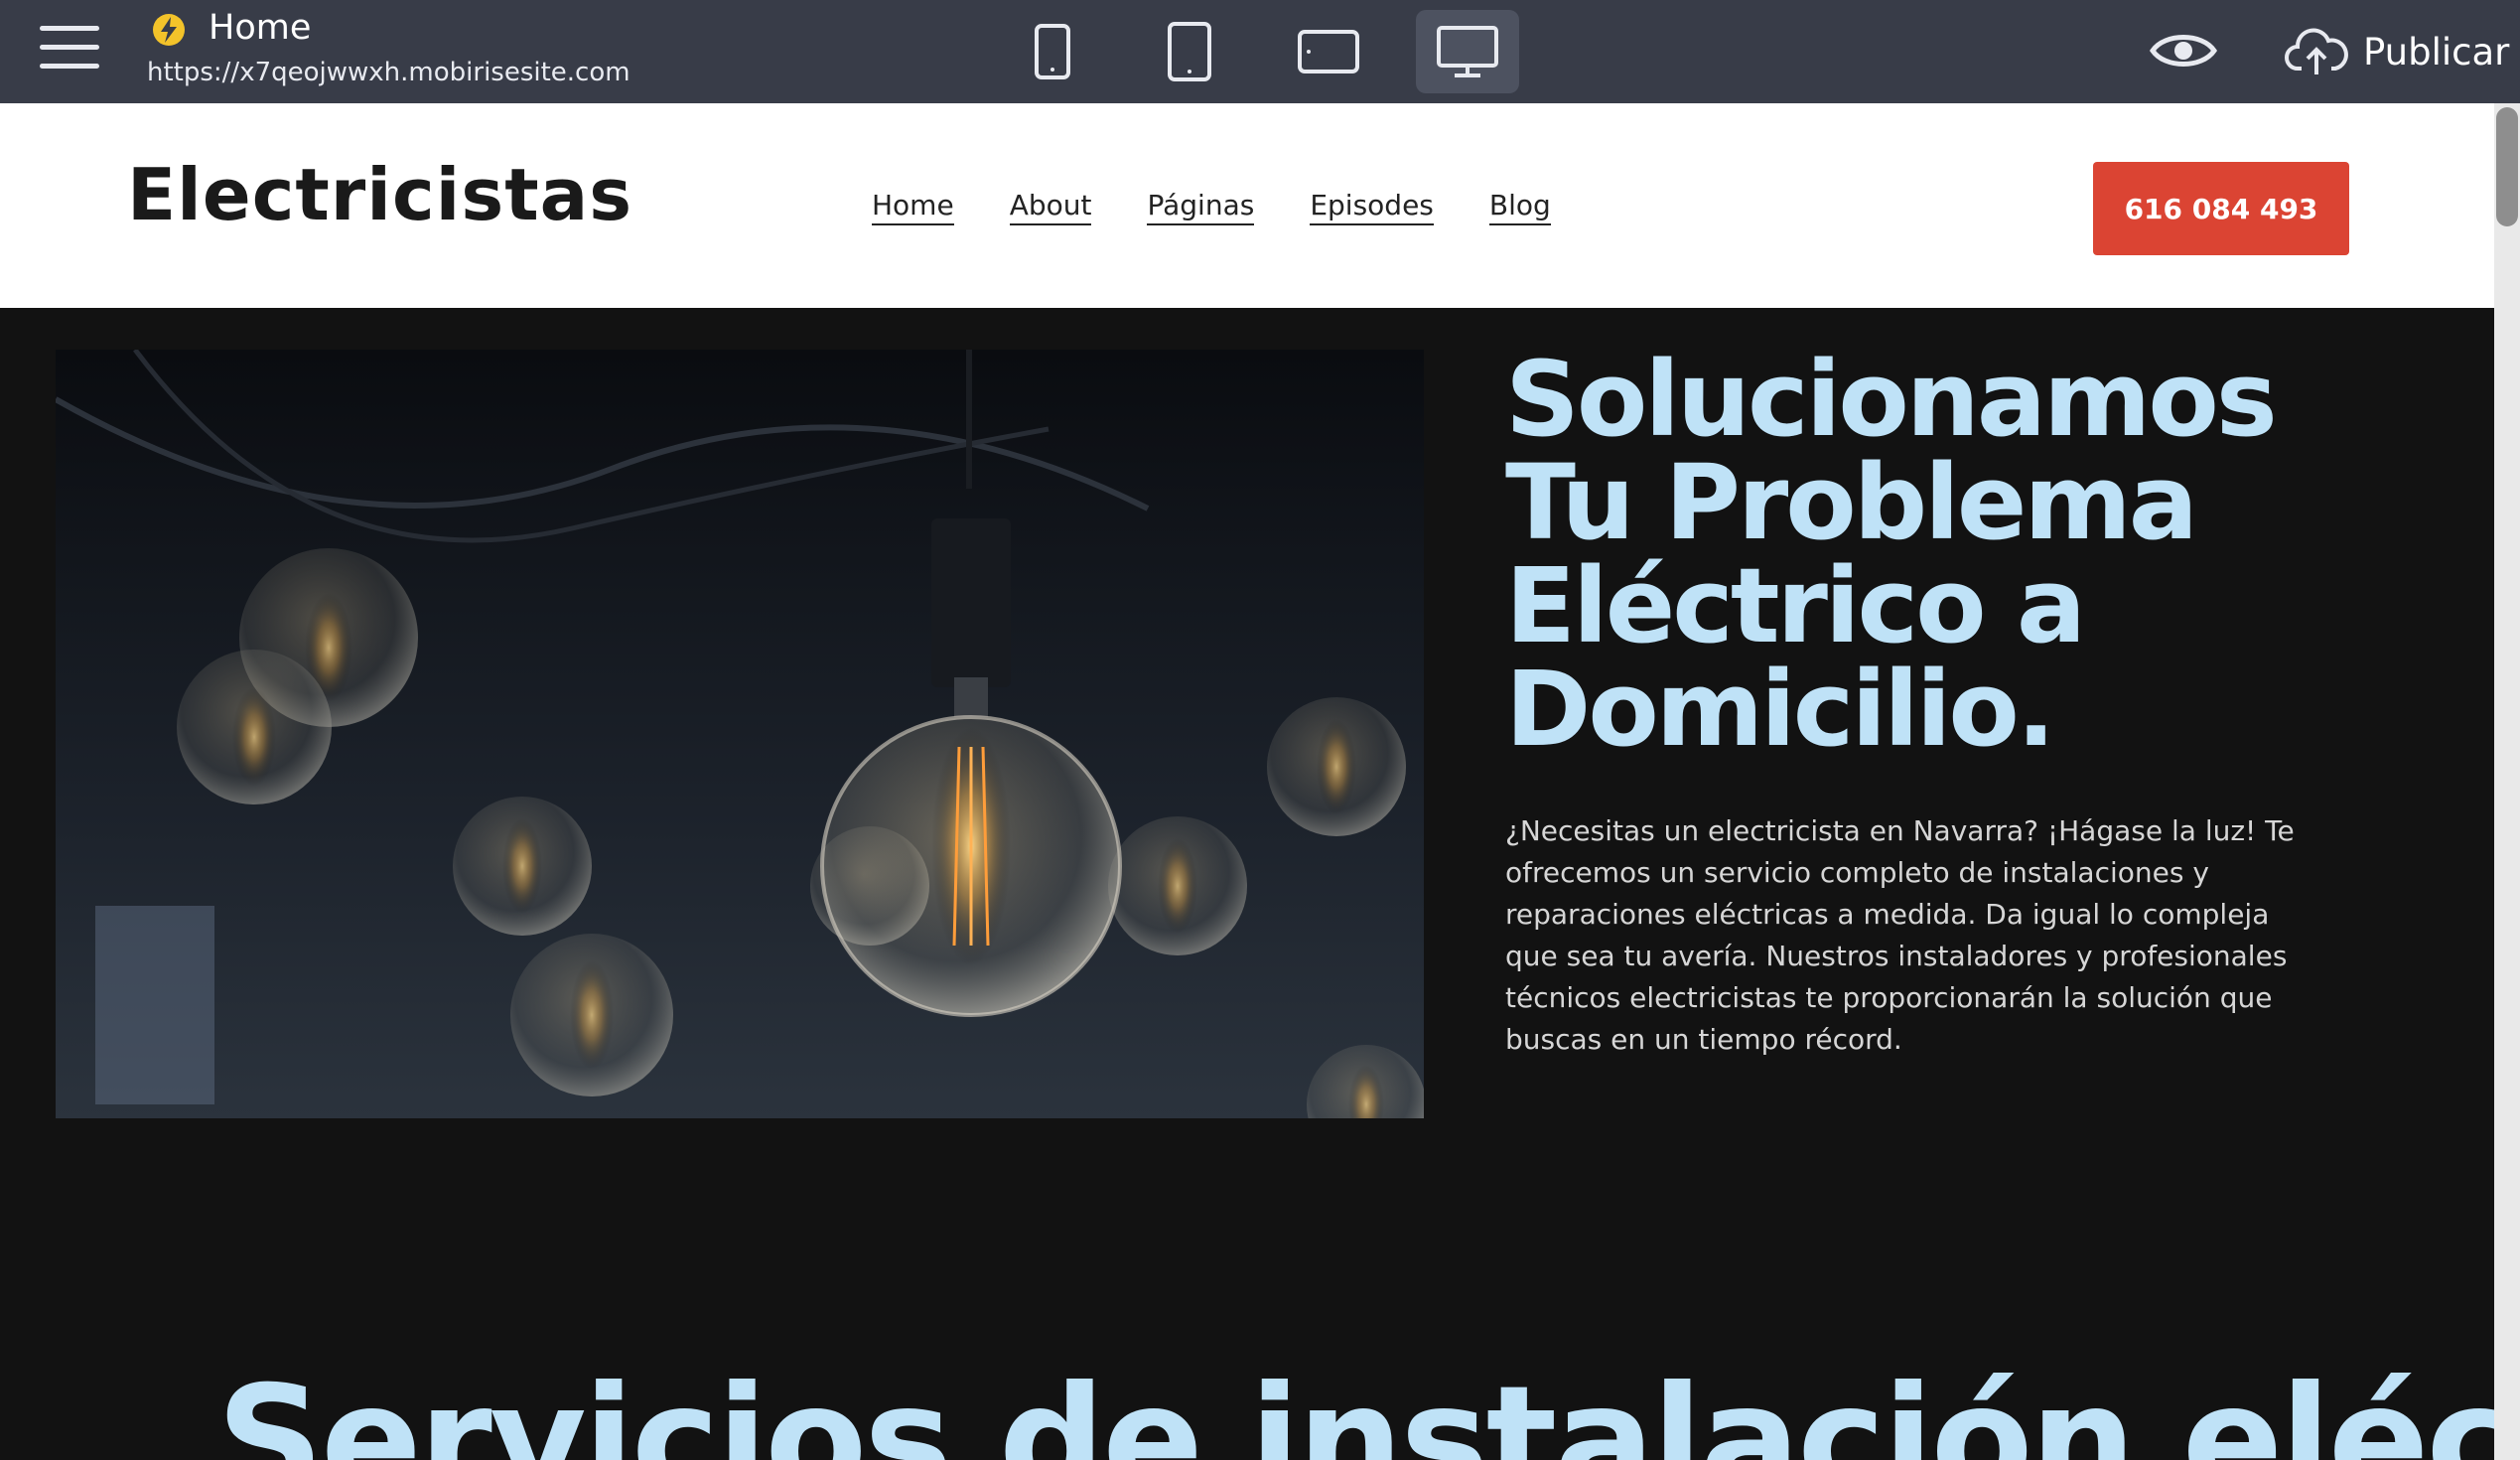 This screenshot has width=2520, height=1460. What do you see at coordinates (1519, 207) in the screenshot?
I see `nav-link-blog: Blog` at bounding box center [1519, 207].